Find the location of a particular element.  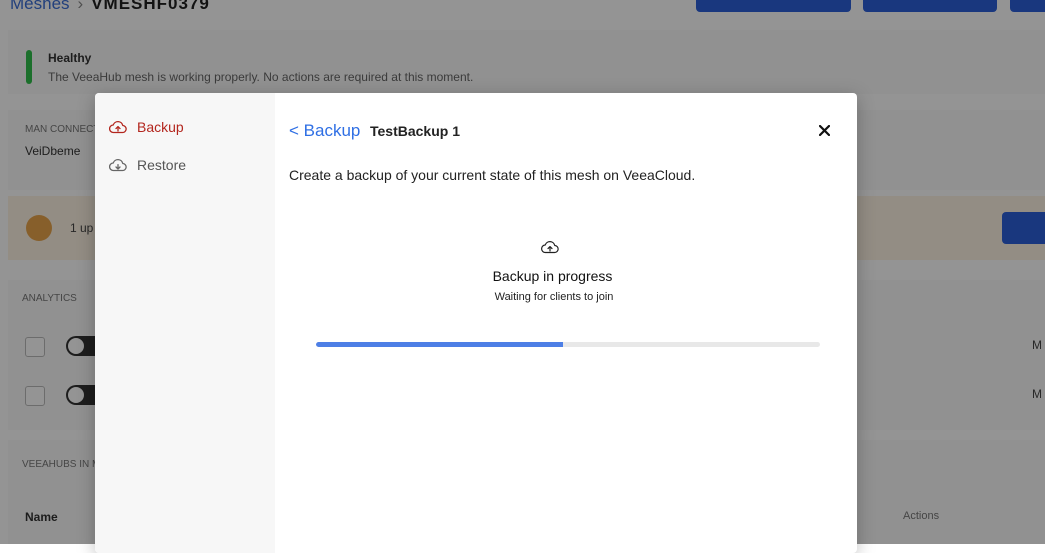

sidebar-item-restore: Restore is located at coordinates (147, 165).